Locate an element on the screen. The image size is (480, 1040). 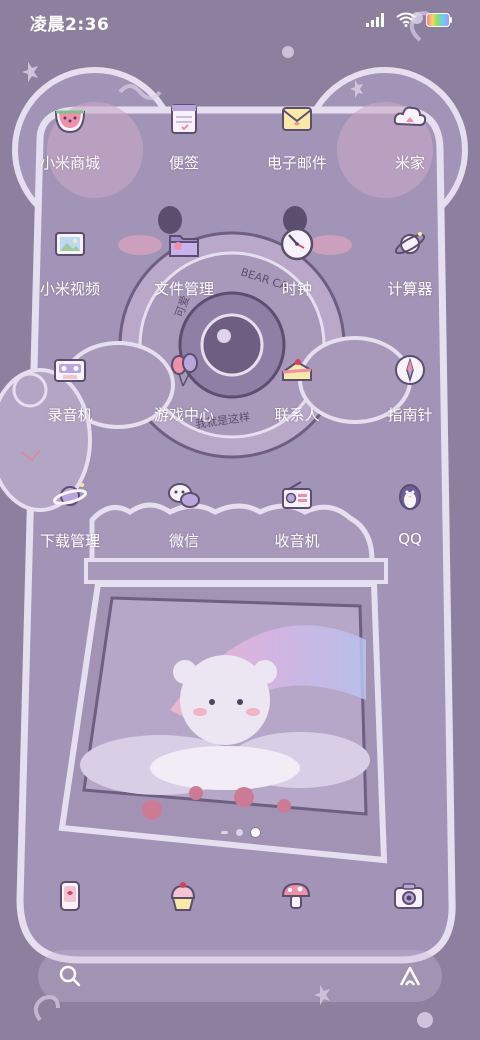
browser-mushroom-icon is located at coordinates (296, 895).